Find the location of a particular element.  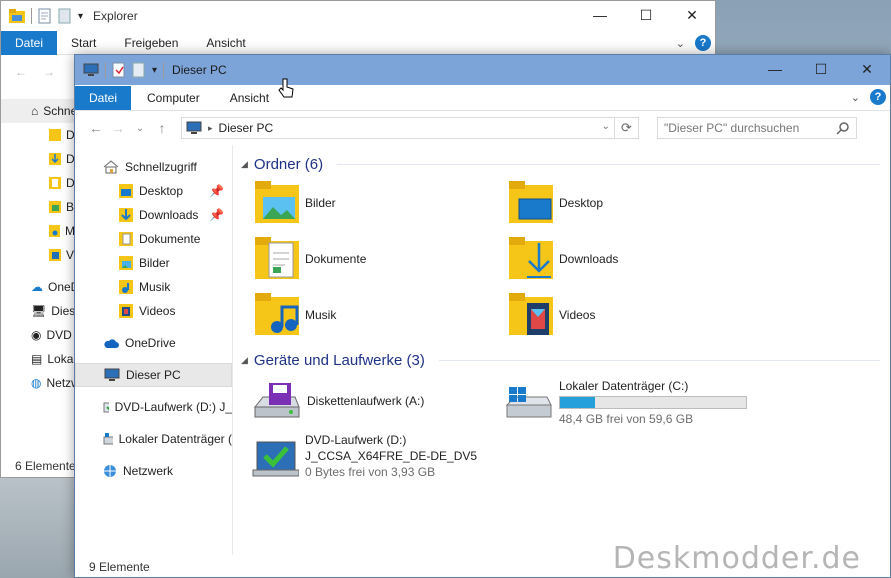

nav-item-network: Netzwerk is located at coordinates (153, 471).